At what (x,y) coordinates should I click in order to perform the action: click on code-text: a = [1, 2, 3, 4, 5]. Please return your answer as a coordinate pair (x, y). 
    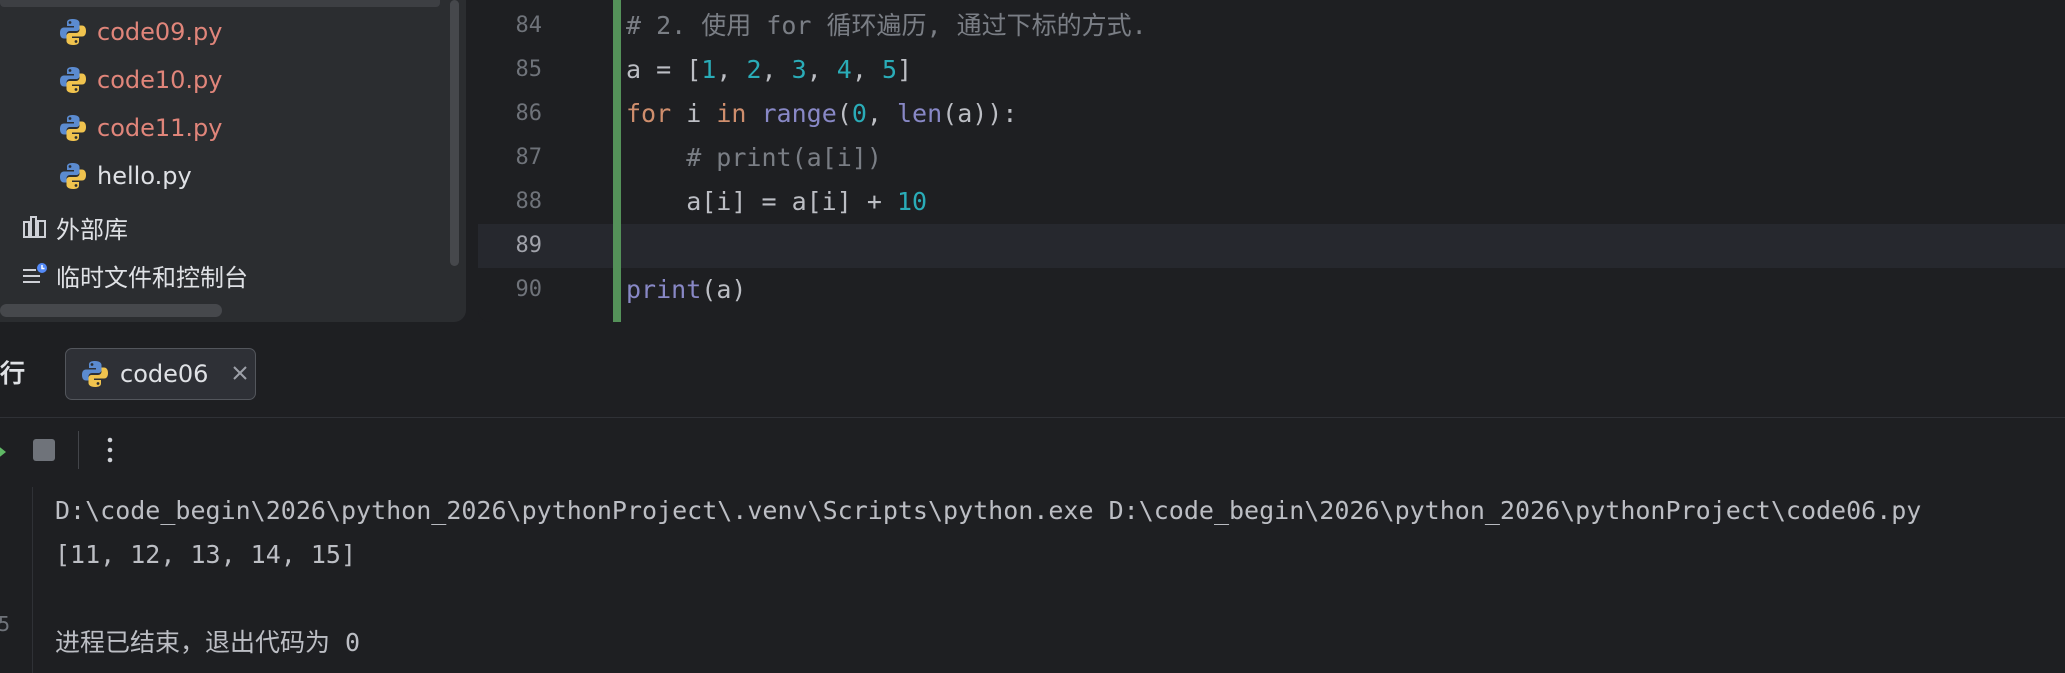
    Looking at the image, I should click on (769, 70).